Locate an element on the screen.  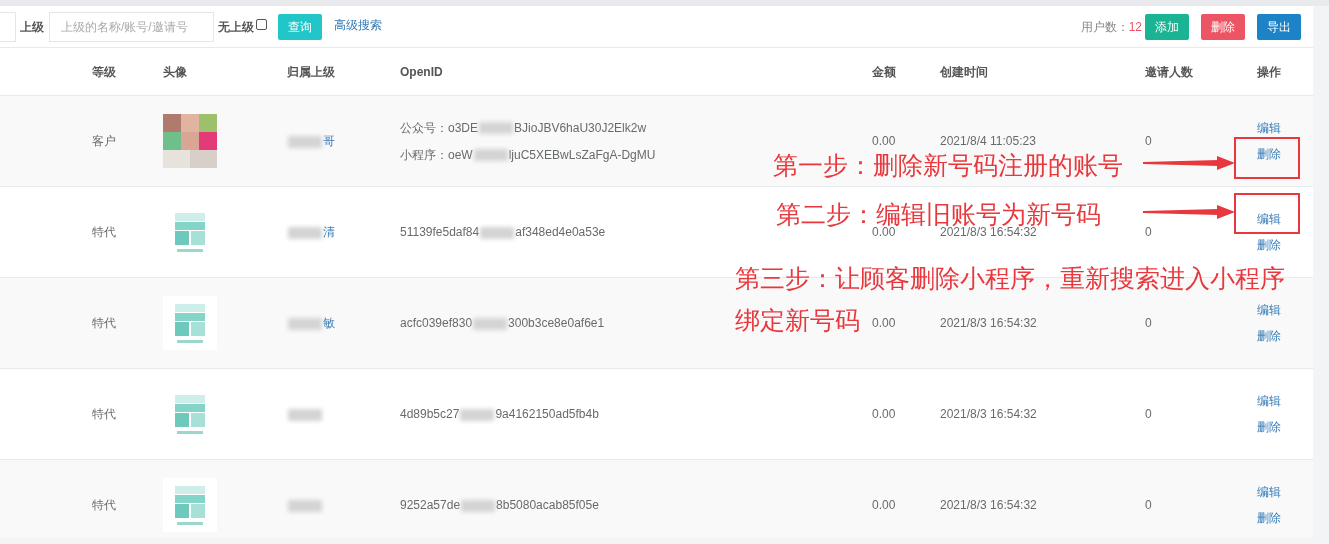
openid-text: acfc039ef830 300b3ce8e0af6e1 is located at coordinates (502, 323).